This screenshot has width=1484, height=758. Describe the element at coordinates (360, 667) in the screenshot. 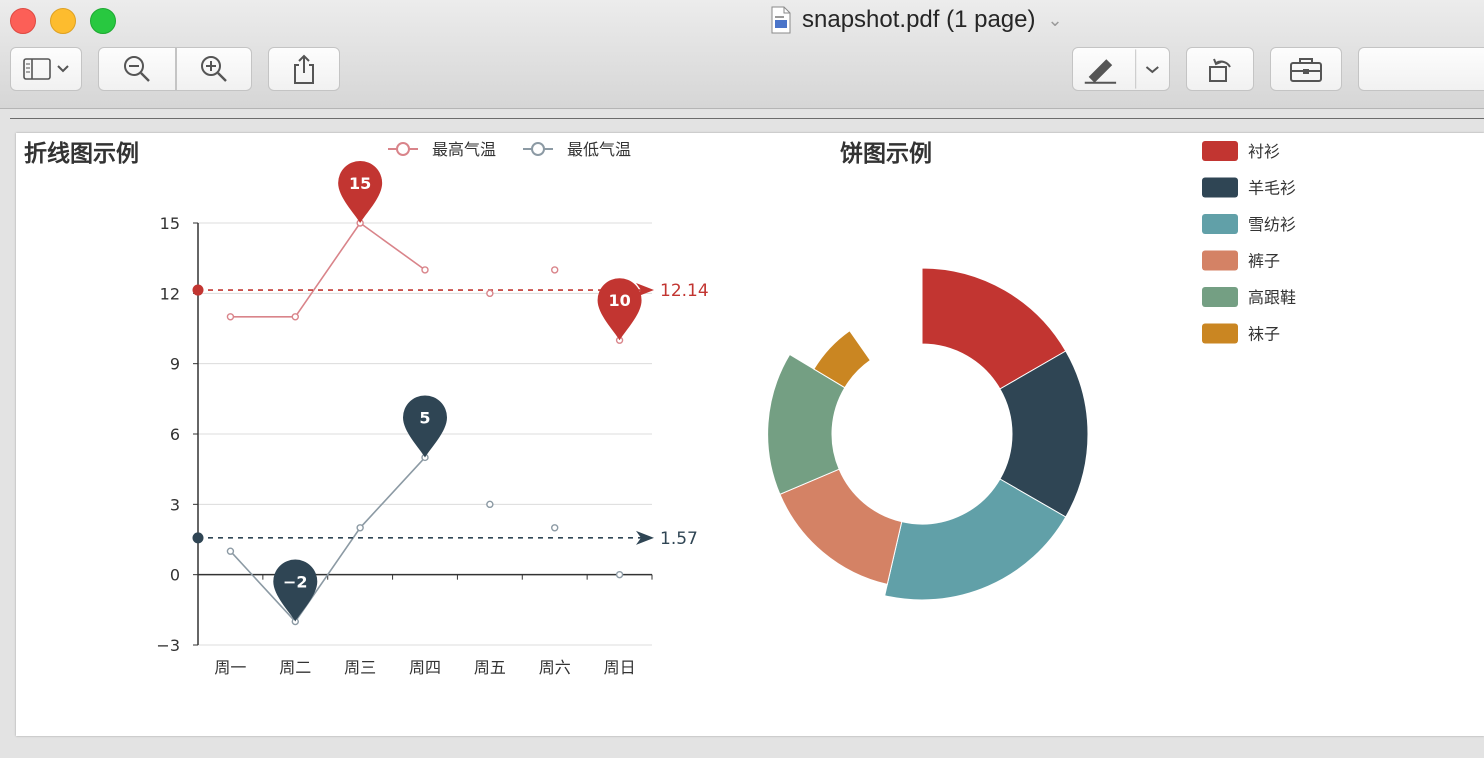

I see `x-tick-label: 周三` at that location.